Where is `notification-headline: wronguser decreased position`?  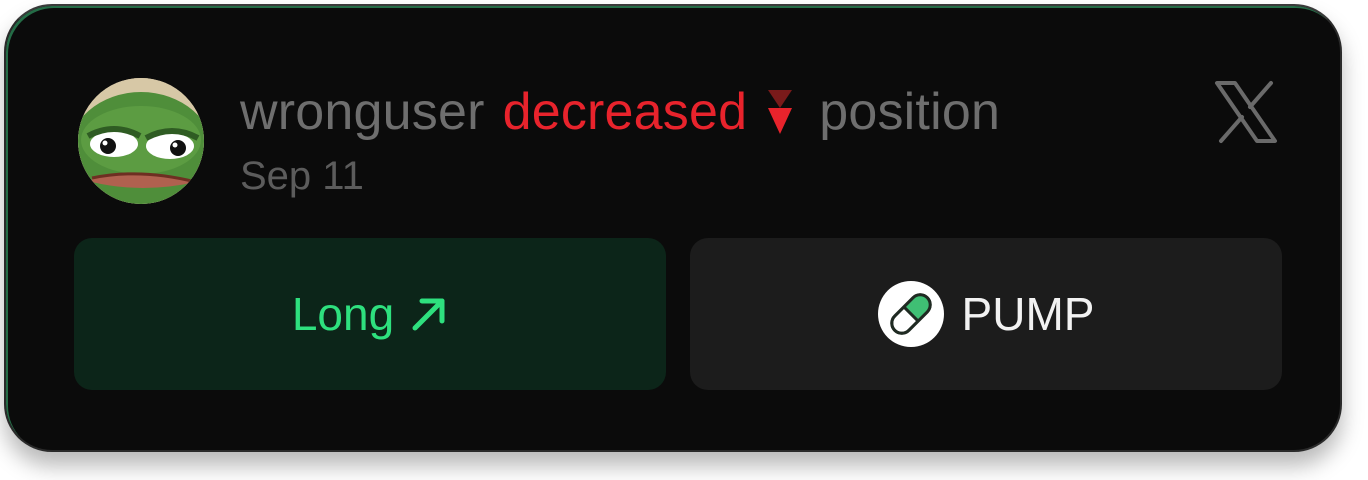 notification-headline: wronguser decreased position is located at coordinates (620, 112).